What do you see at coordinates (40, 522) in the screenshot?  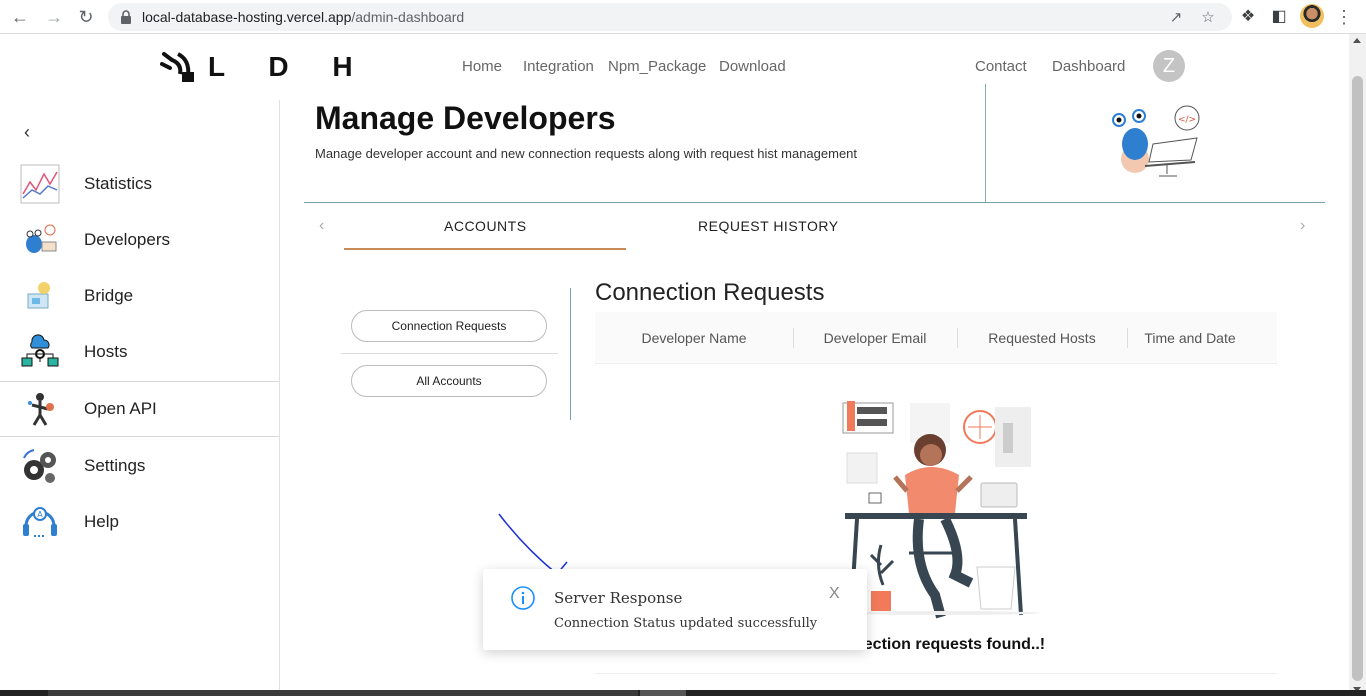 I see `help-headset-icon: A` at bounding box center [40, 522].